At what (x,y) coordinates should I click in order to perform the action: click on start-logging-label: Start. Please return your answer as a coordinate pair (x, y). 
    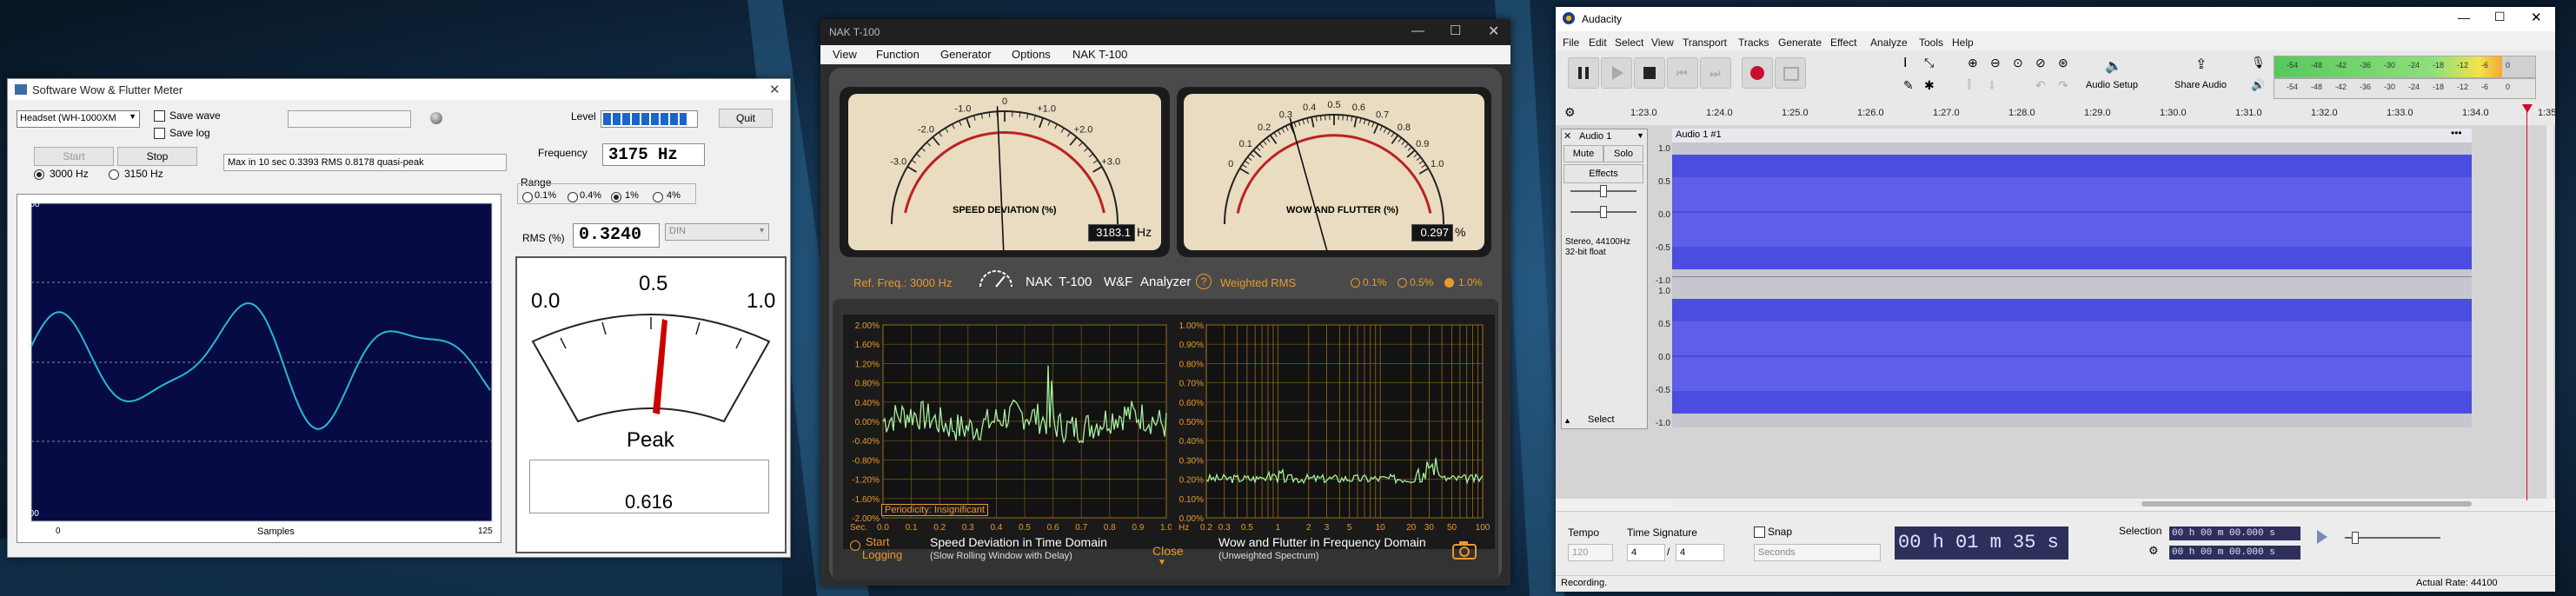
    Looking at the image, I should click on (877, 542).